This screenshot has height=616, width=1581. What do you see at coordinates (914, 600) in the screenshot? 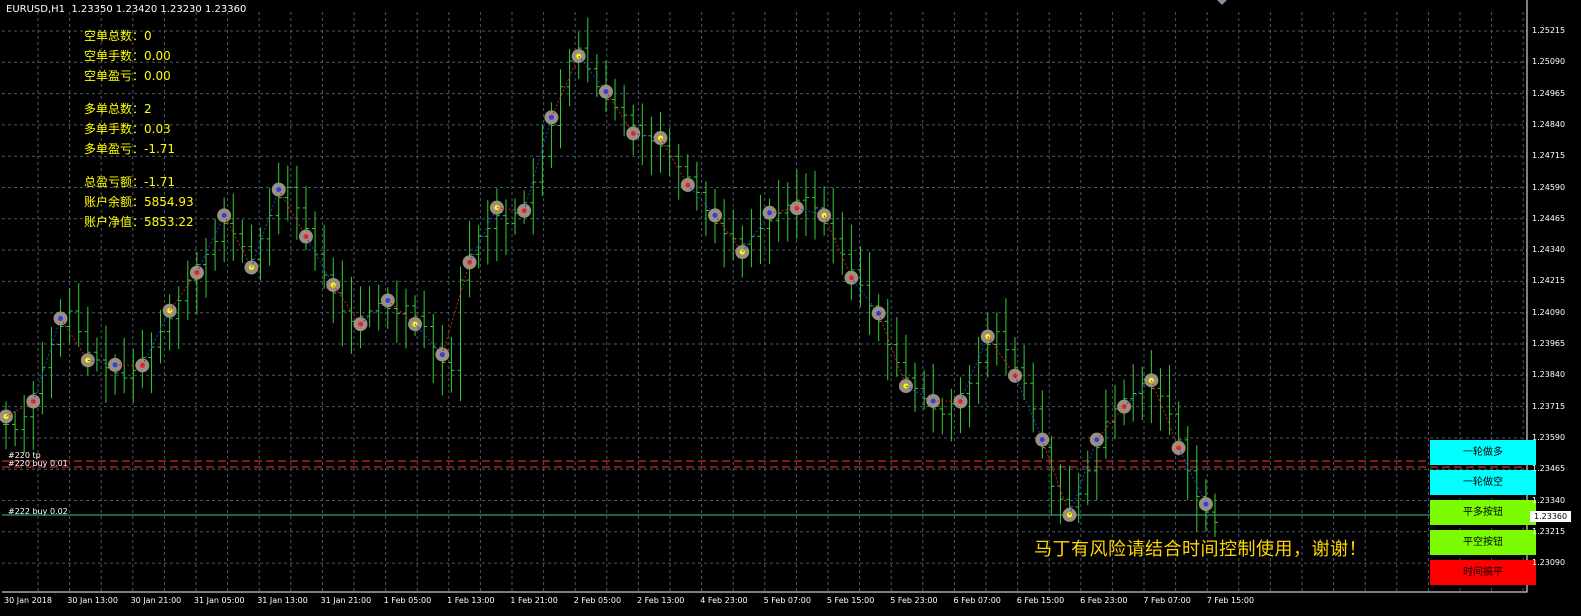
I see `time-tick-label: 5 Feb 23:00` at bounding box center [914, 600].